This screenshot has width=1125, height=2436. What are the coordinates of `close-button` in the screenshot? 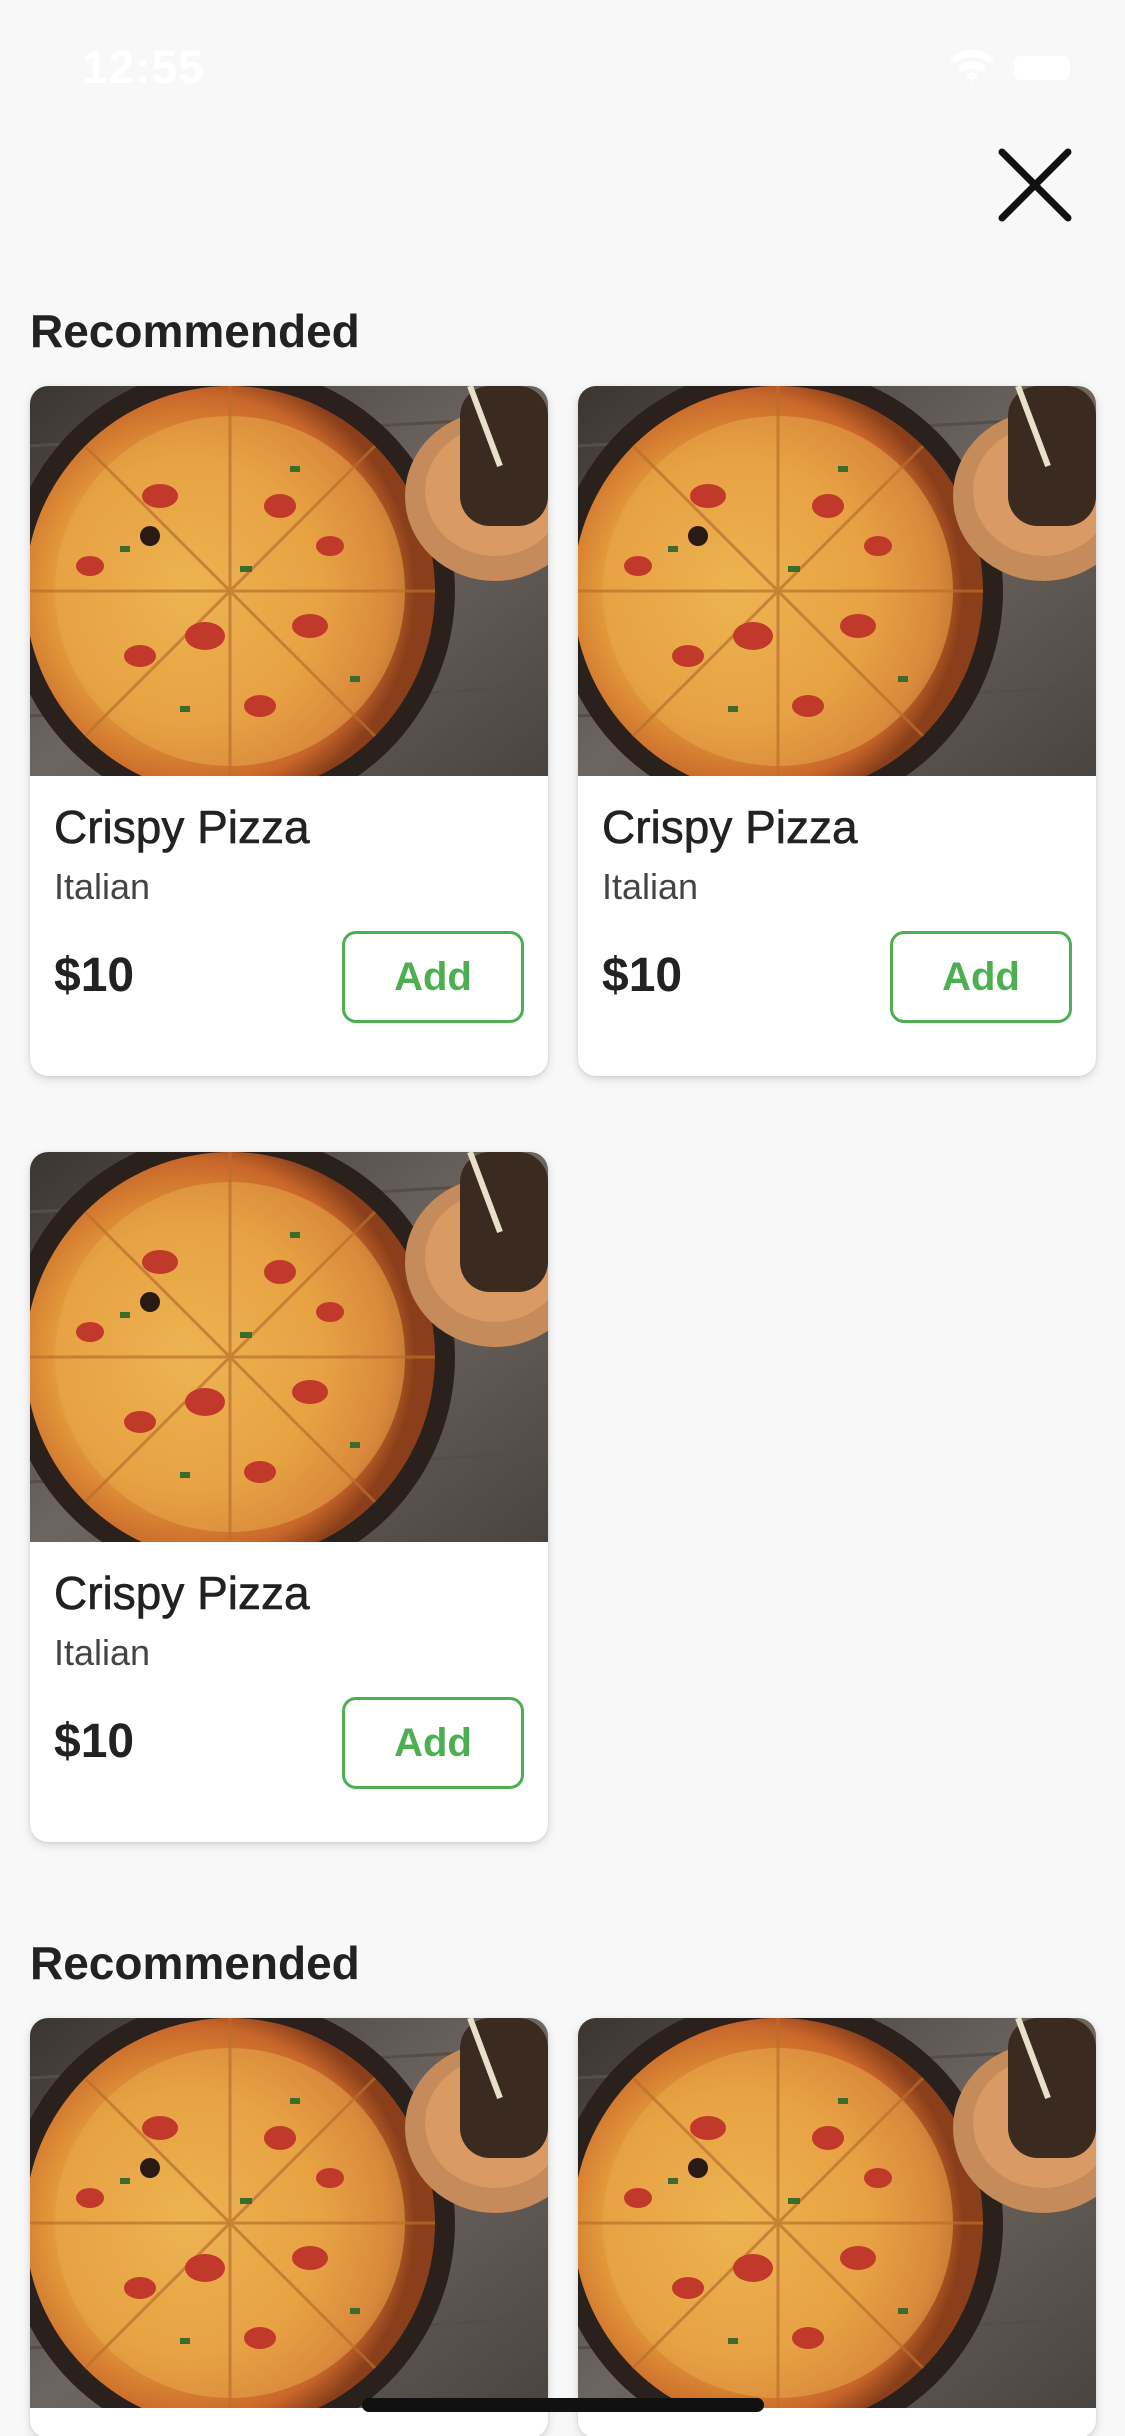 It's located at (1035, 185).